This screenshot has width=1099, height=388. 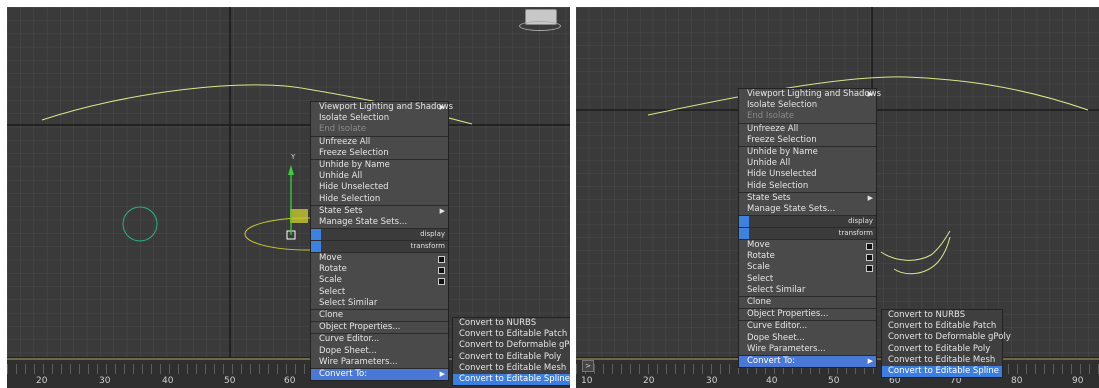 I want to click on timeline-expand-button: >, so click(x=588, y=366).